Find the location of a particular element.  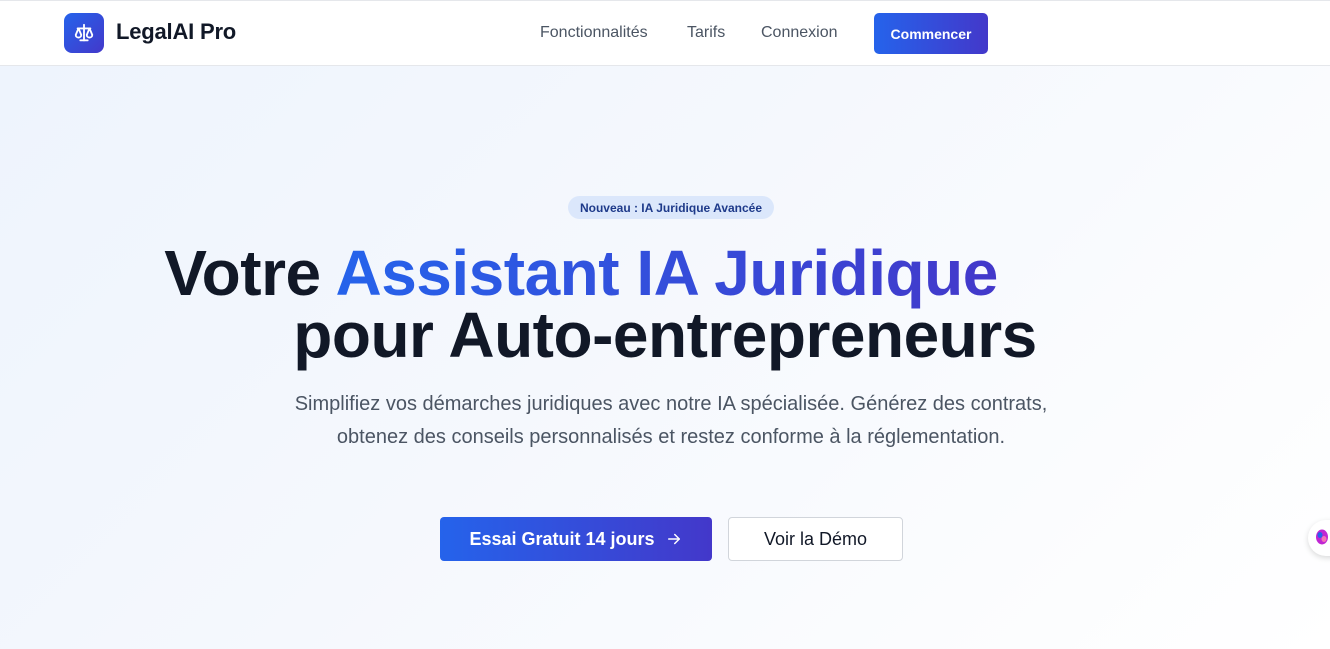

hero-title-line-1: Votre Assistant IA Juridique is located at coordinates (623, 273).